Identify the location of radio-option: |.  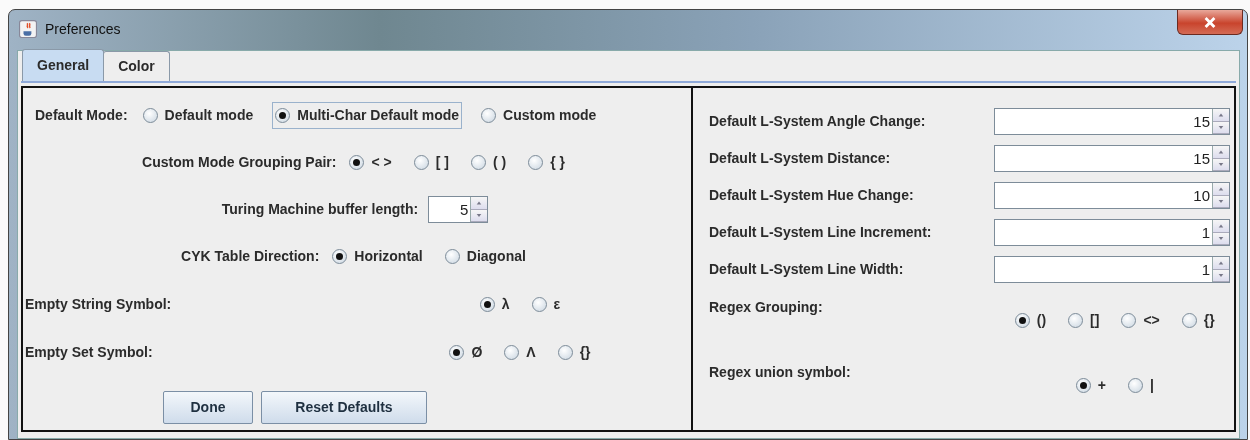
(1140, 385).